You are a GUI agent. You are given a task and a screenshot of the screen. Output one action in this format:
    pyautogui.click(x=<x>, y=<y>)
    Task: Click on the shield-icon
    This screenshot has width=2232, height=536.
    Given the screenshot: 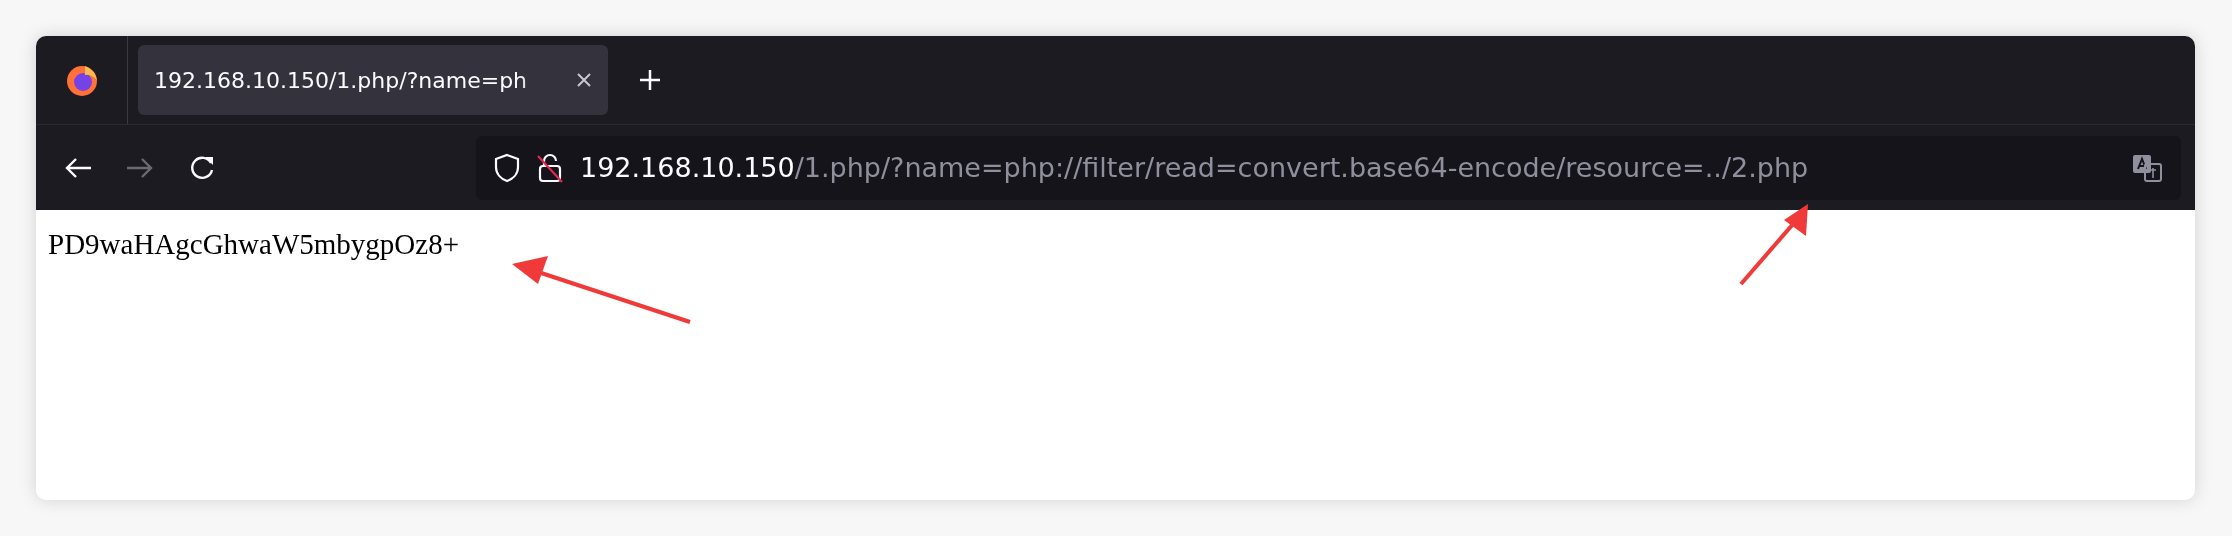 What is the action you would take?
    pyautogui.click(x=507, y=167)
    